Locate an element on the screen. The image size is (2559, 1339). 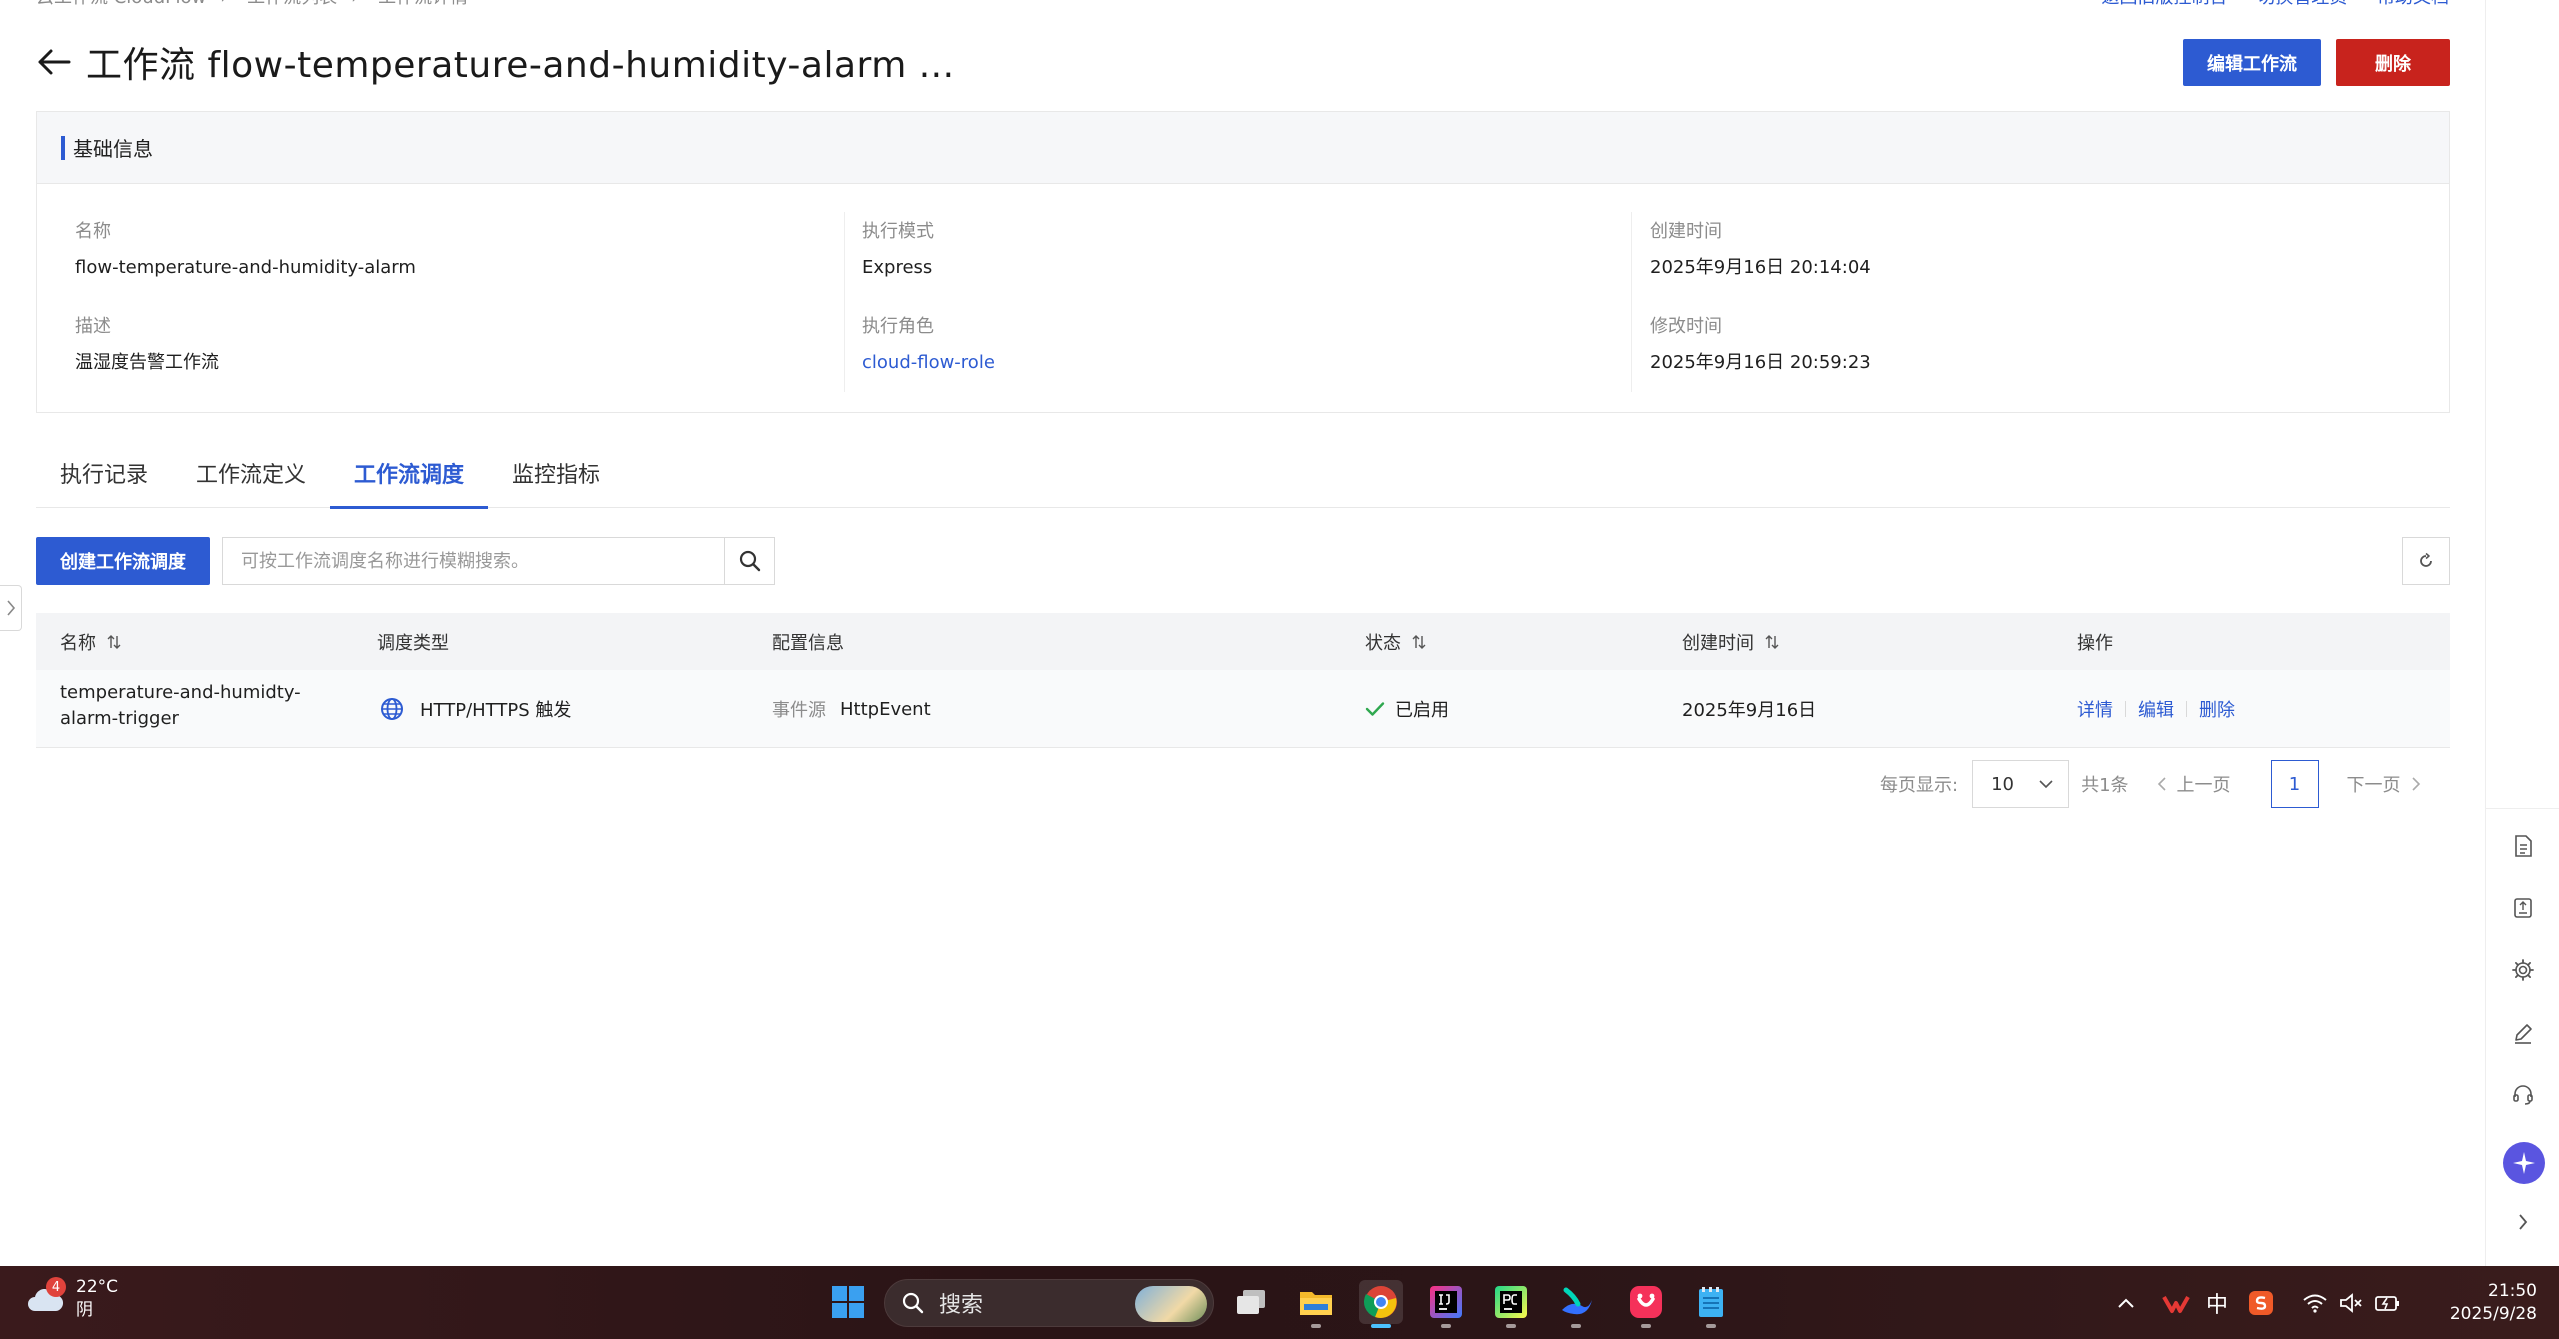
edit-workflow-button: 编辑工作流 is located at coordinates (2252, 62).